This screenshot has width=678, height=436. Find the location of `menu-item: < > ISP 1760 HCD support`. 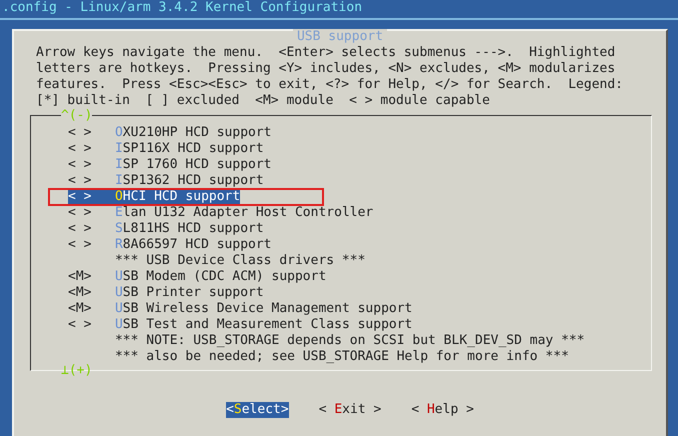

menu-item: < > ISP 1760 HCD support is located at coordinates (170, 165).